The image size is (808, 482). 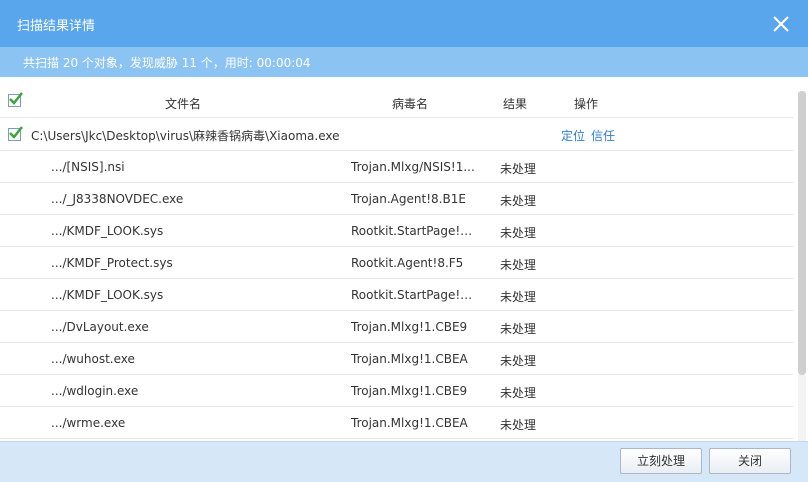 I want to click on trust-link: 信任, so click(x=603, y=135).